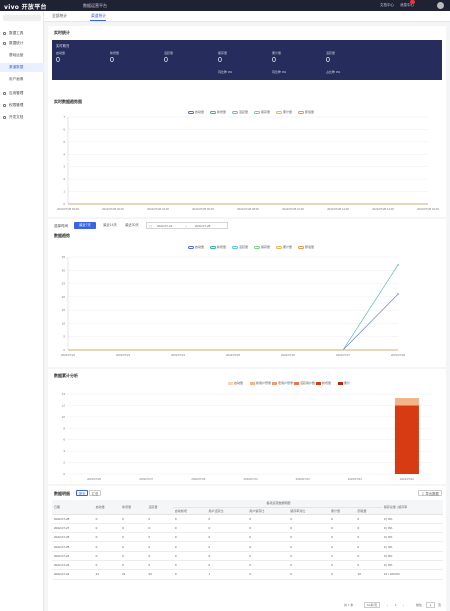 The width and height of the screenshot is (450, 611). I want to click on col-sub-5: 用户活跃比, so click(227, 511).